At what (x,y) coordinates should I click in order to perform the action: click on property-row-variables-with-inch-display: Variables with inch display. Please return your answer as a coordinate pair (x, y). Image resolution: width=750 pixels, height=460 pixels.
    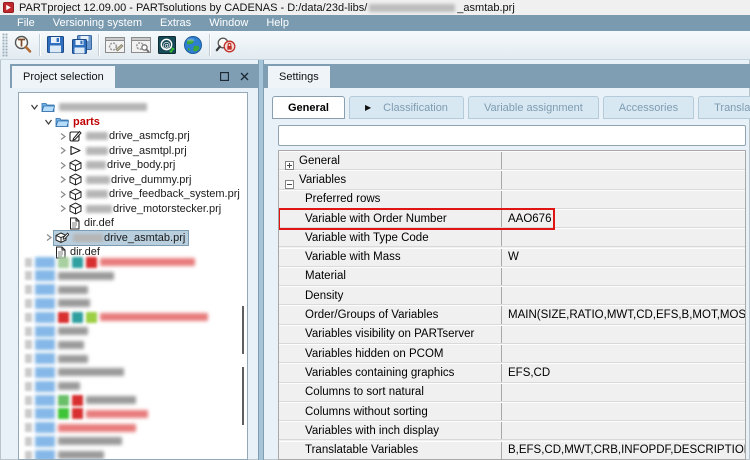
    Looking at the image, I should click on (512, 431).